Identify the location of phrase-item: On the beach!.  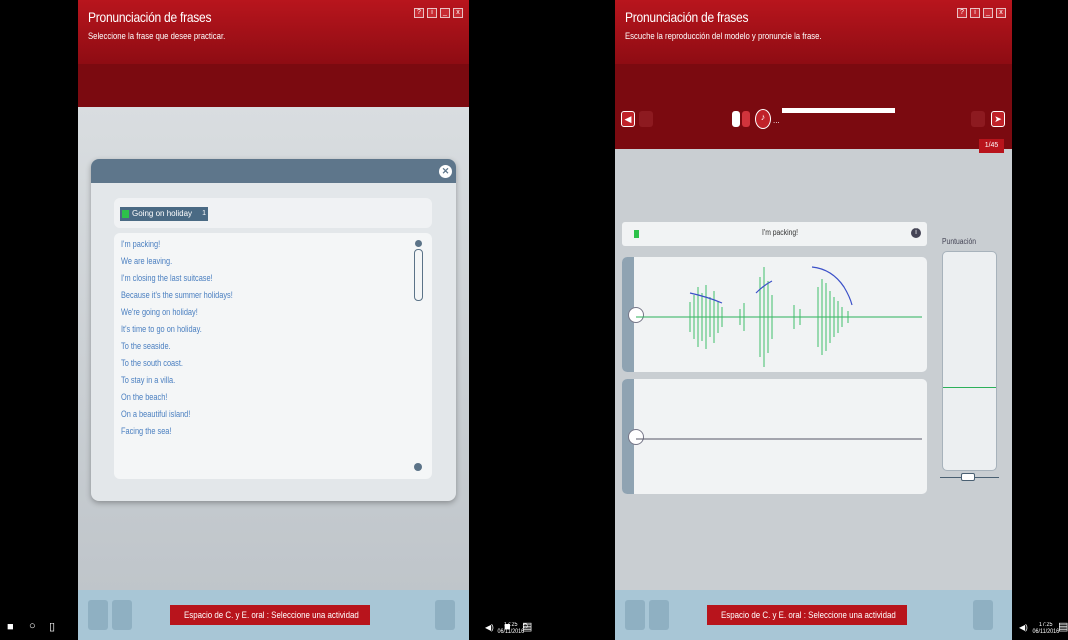
(144, 397).